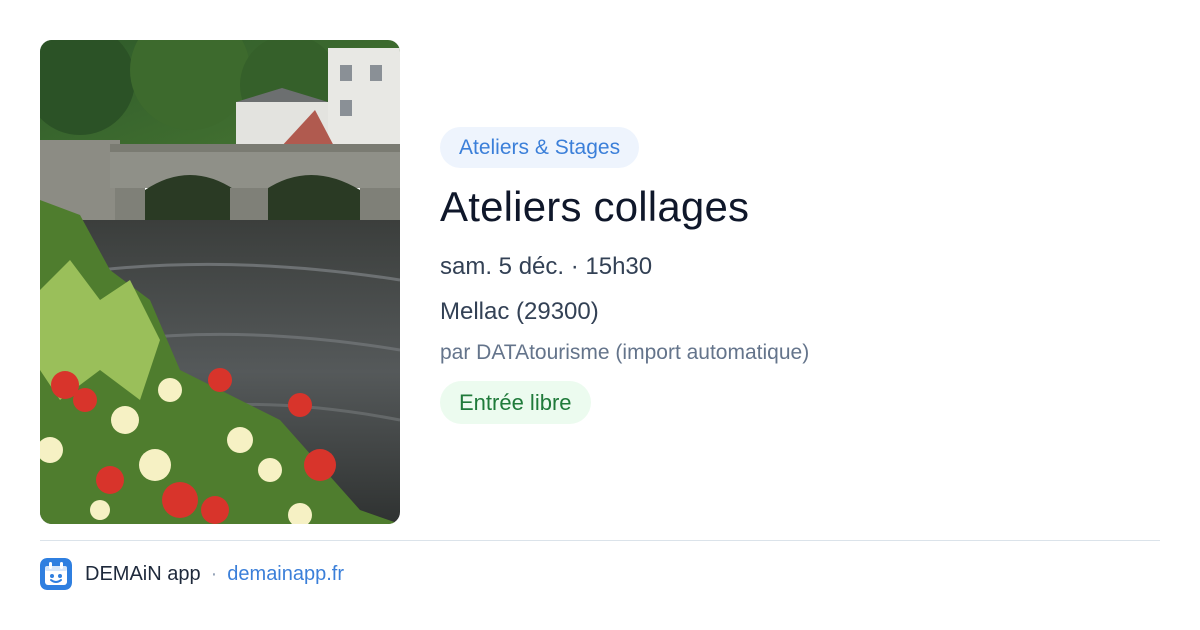 The image size is (1200, 630). Describe the element at coordinates (56, 574) in the screenshot. I see `demain-app-logo-icon` at that location.